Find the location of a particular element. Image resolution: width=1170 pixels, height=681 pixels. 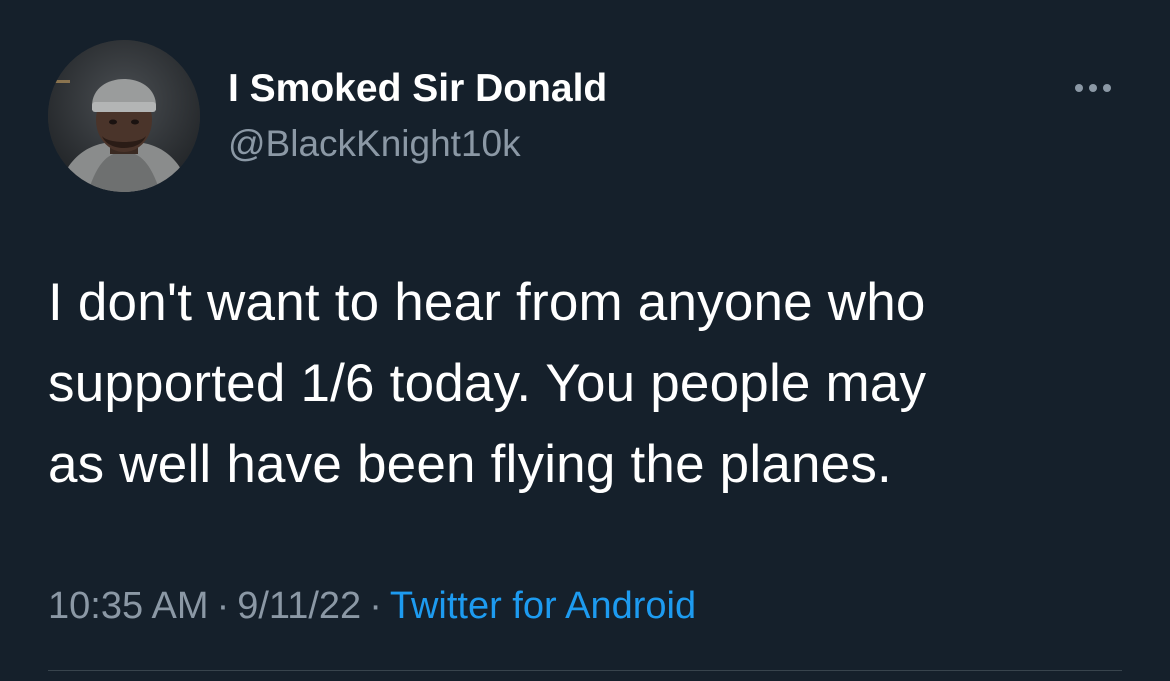

more-options-button is located at coordinates (1093, 88).